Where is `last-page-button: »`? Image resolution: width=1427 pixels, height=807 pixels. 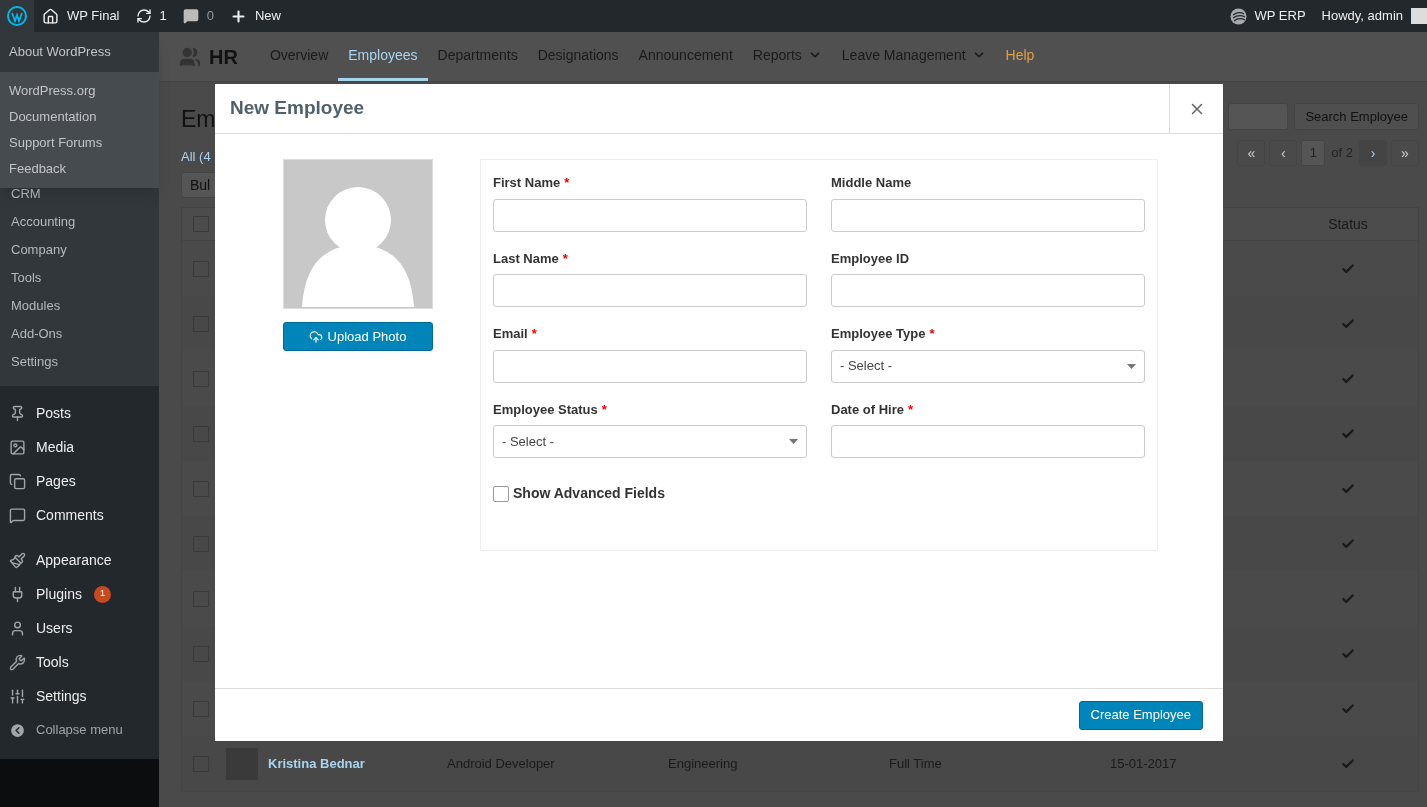
last-page-button: » is located at coordinates (1405, 153).